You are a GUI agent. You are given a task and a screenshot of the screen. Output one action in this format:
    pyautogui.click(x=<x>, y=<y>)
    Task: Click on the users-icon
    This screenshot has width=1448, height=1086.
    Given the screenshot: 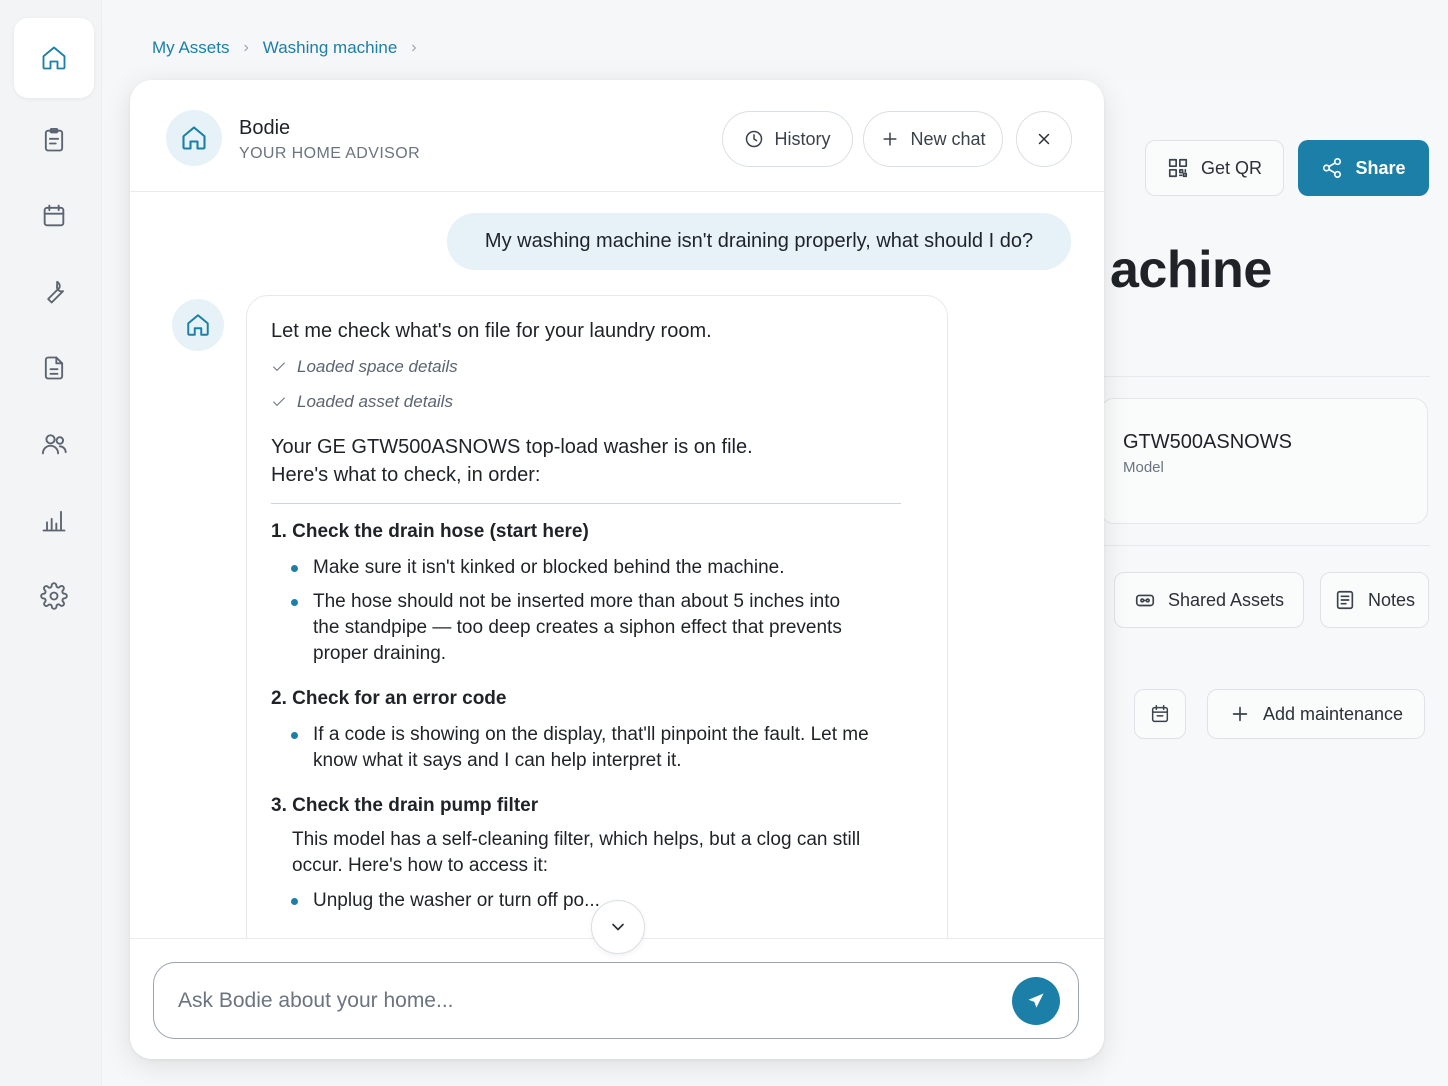 What is the action you would take?
    pyautogui.click(x=54, y=444)
    